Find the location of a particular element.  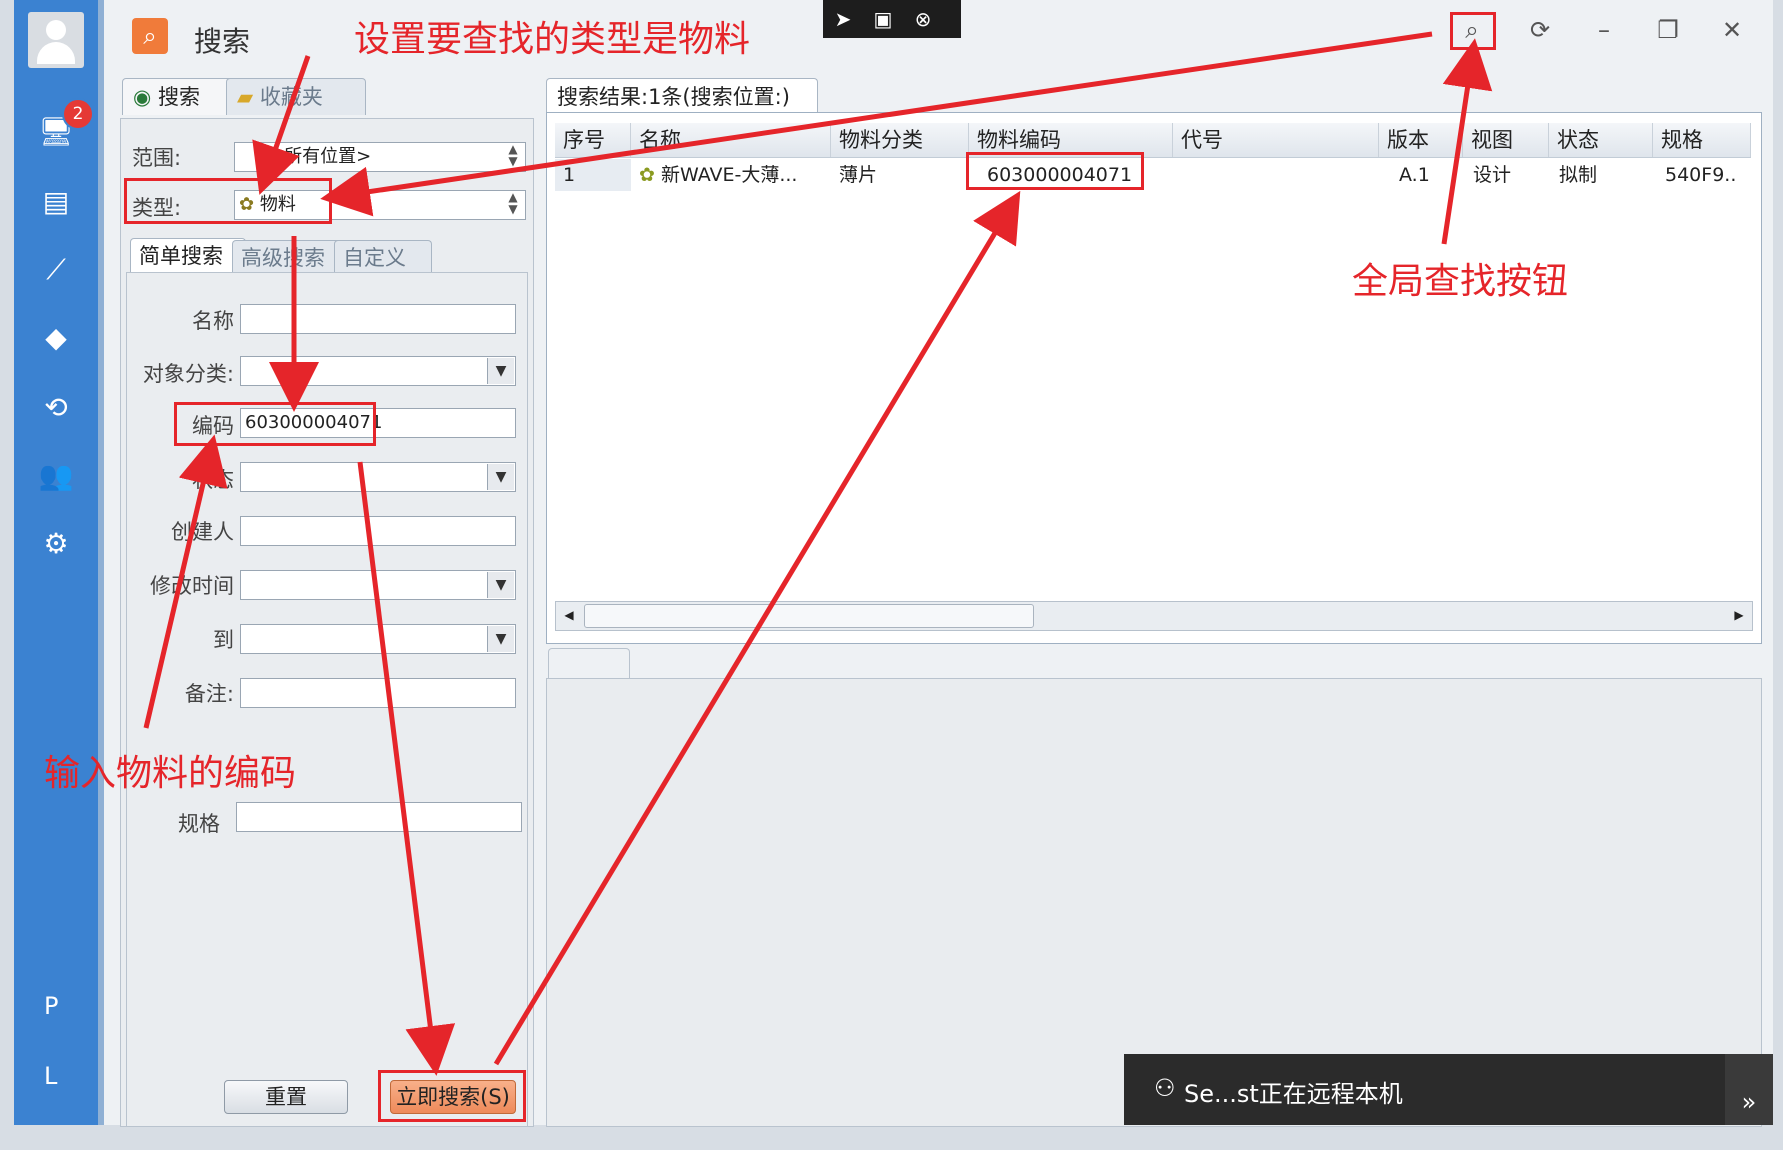

remote-session-toast: ⚇ Se...st正在远程本机 » is located at coordinates (1448, 1089).